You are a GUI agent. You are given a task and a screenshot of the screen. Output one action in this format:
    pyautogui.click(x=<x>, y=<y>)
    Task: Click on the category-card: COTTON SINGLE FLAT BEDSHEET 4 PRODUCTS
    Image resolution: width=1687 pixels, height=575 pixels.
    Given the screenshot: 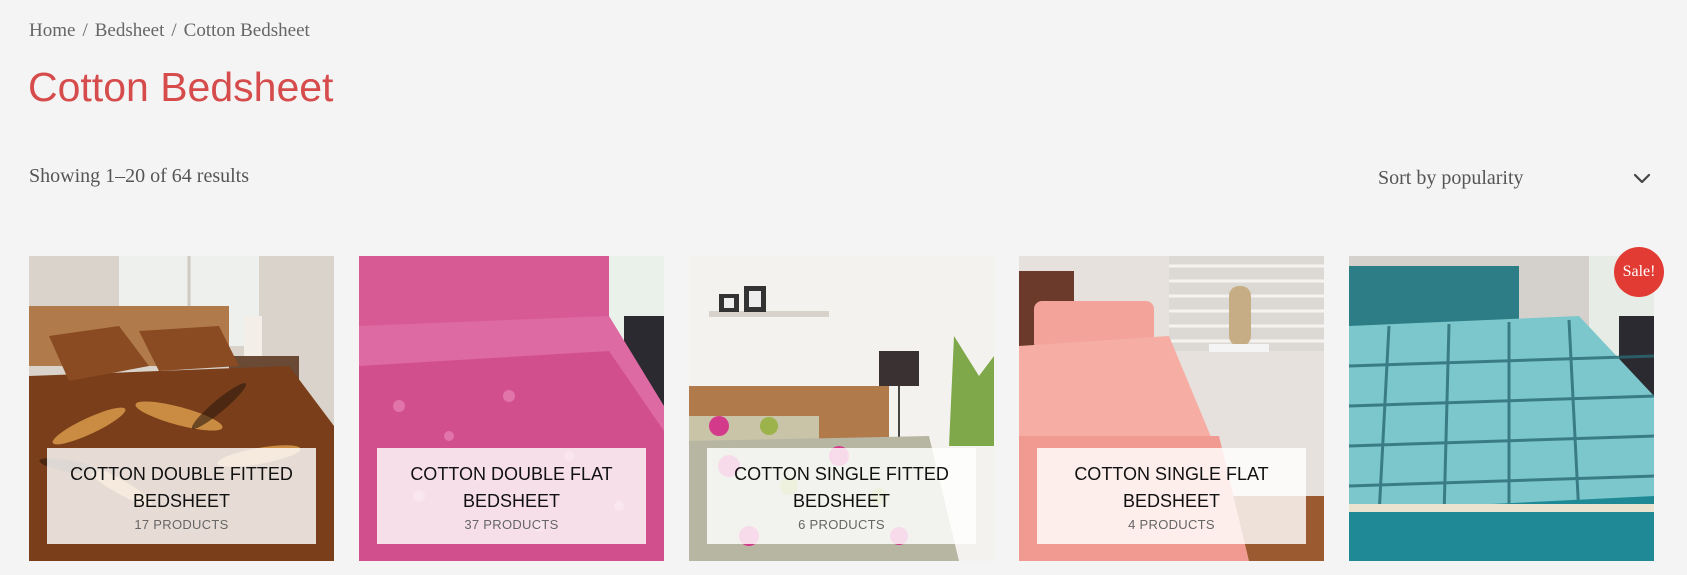 What is the action you would take?
    pyautogui.click(x=1171, y=408)
    